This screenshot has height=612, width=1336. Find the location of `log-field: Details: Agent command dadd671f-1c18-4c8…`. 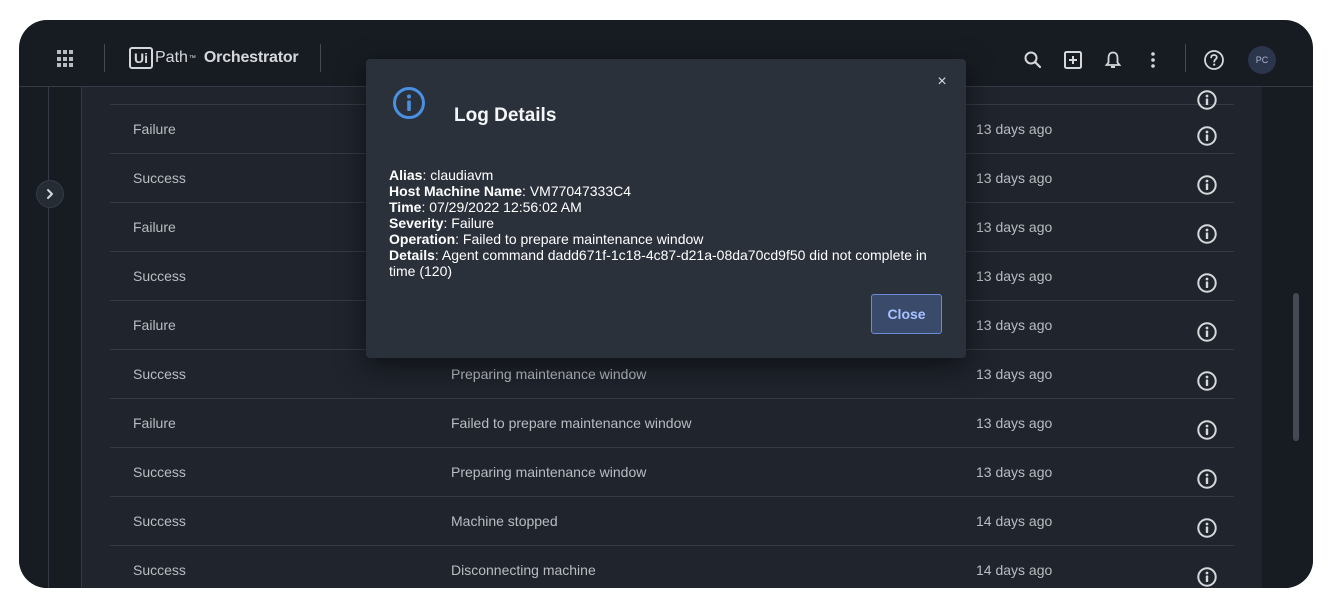

log-field: Details: Agent command dadd671f-1c18-4c8… is located at coordinates (669, 263).